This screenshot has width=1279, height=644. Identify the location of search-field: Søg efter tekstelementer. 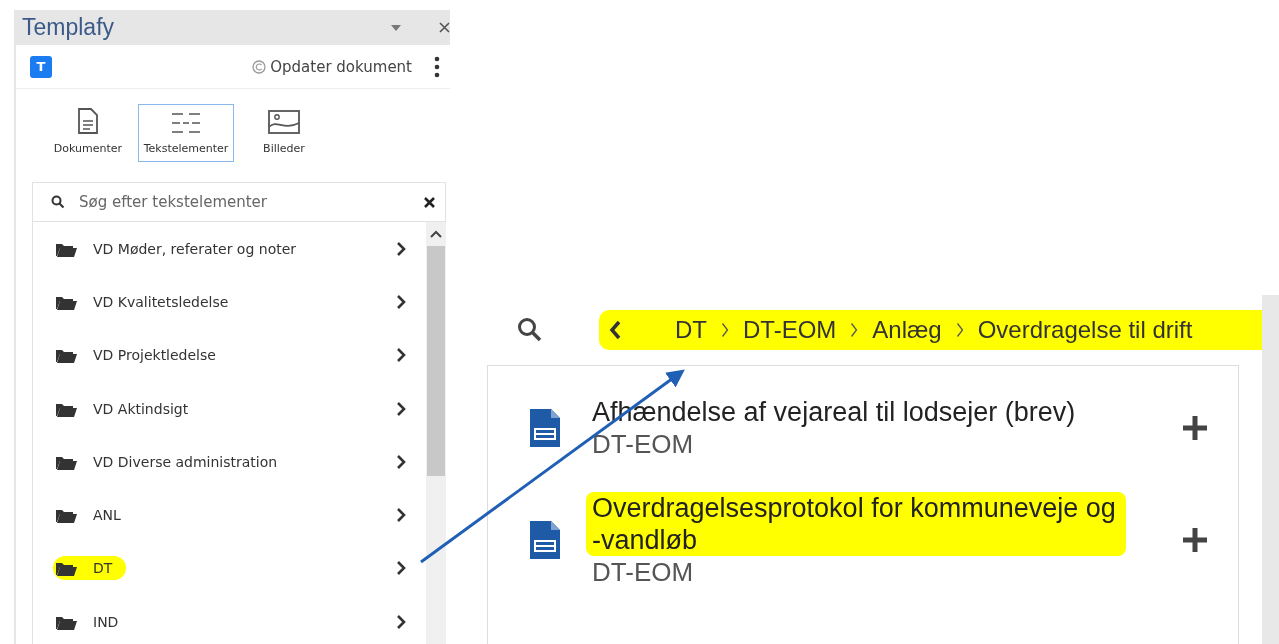
(239, 202).